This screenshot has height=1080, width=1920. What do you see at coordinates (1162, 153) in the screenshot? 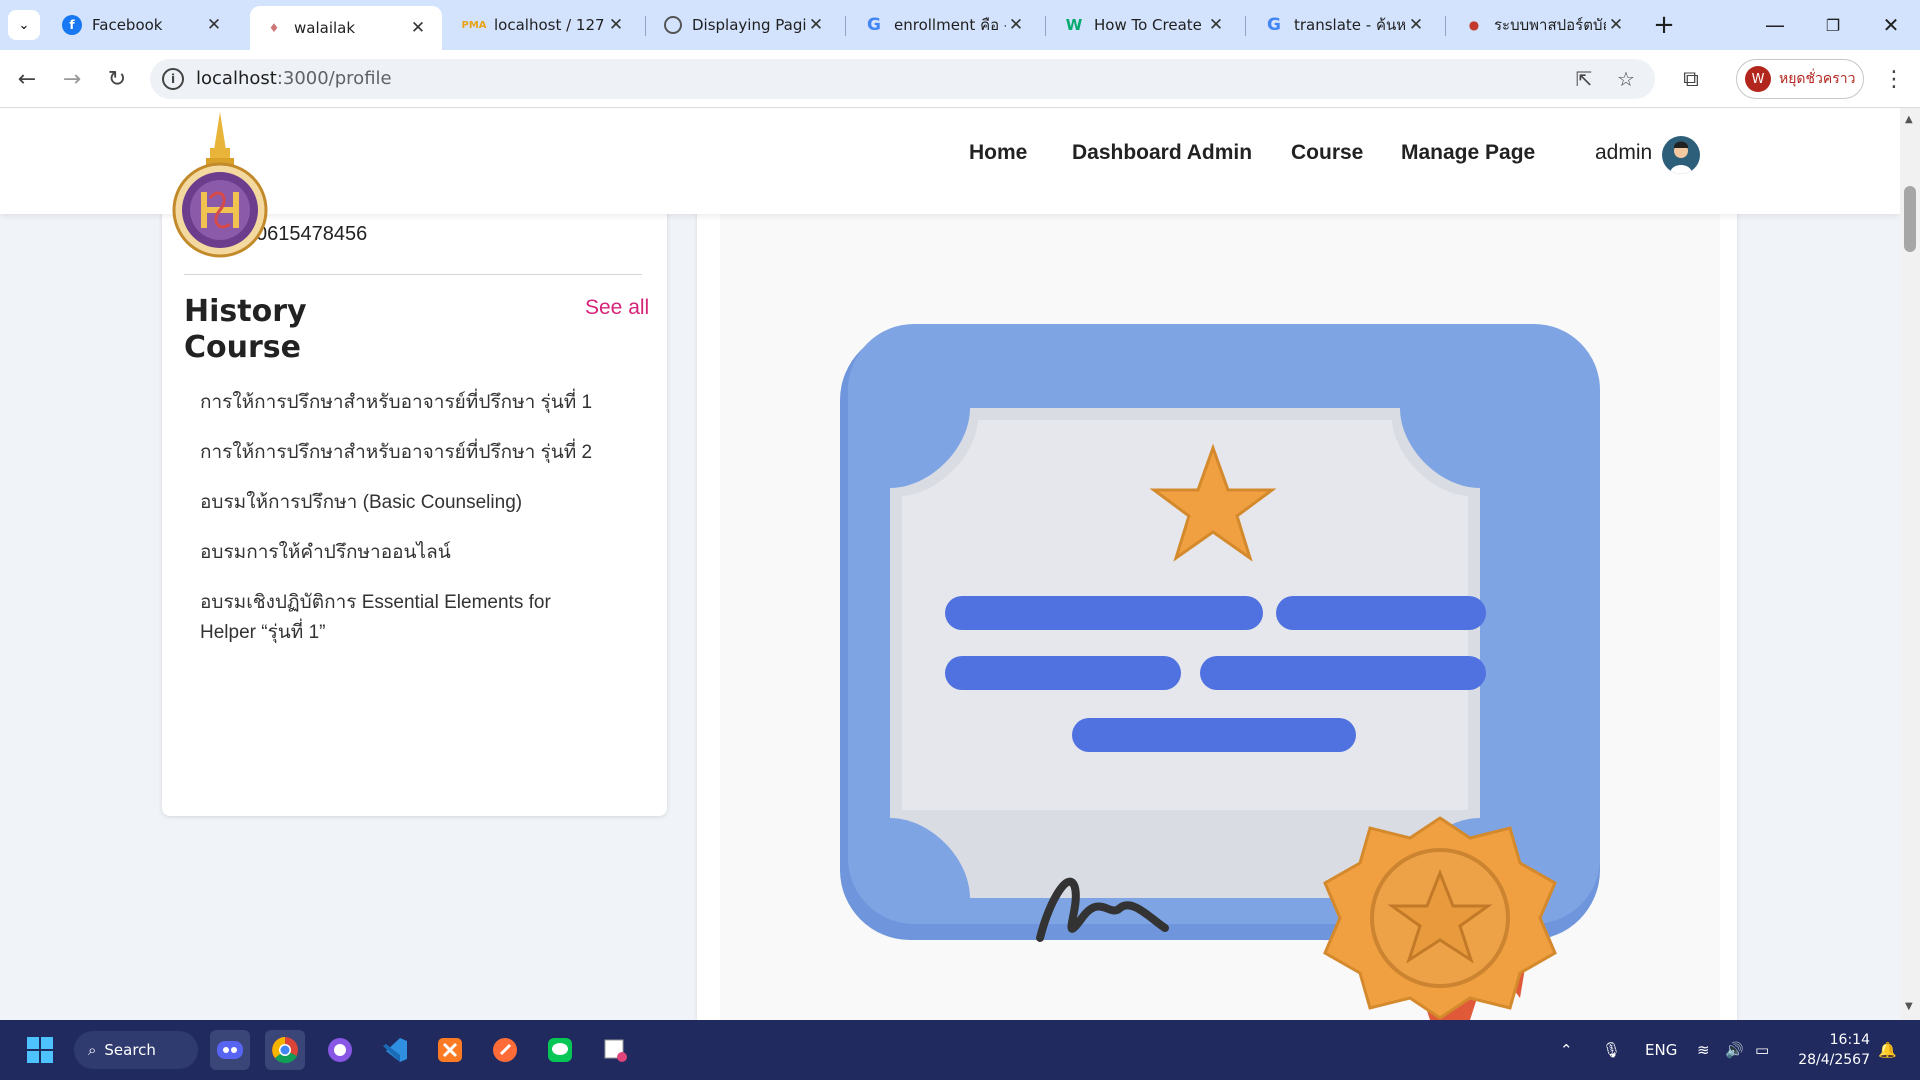
I see `nav-dashboard-admin: Dashboard Admin` at bounding box center [1162, 153].